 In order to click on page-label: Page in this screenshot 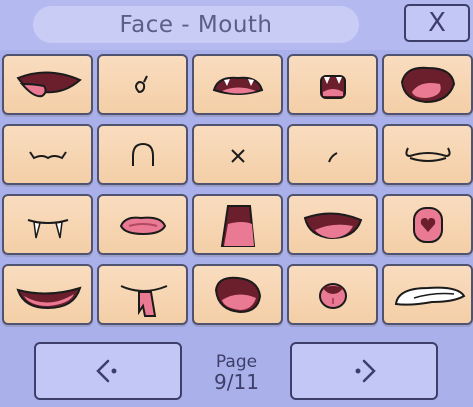, I will do `click(236, 361)`.